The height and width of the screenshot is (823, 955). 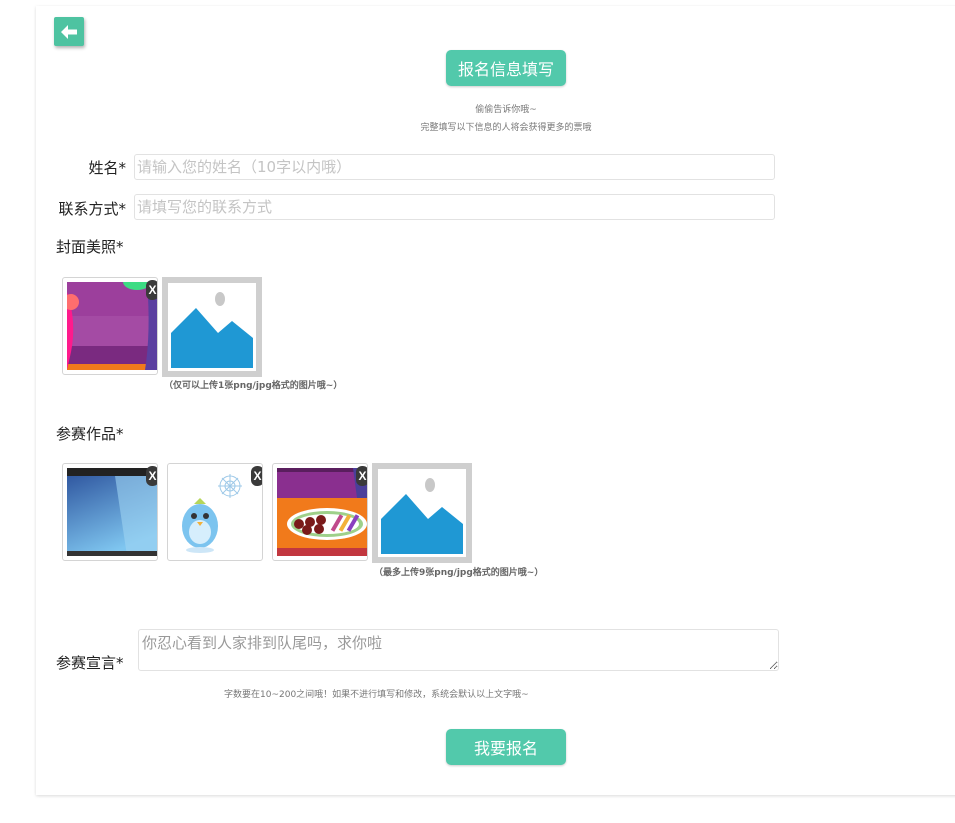 I want to click on back-button, so click(x=69, y=31).